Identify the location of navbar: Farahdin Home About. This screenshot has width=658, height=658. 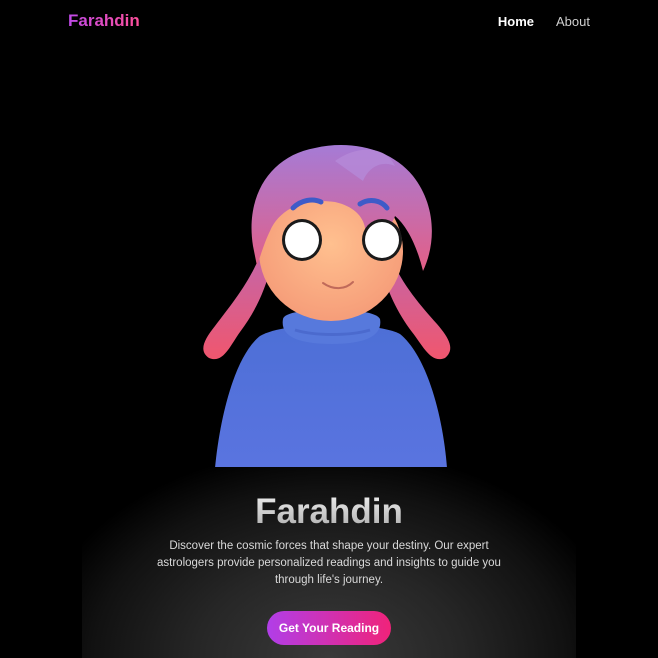
(329, 22).